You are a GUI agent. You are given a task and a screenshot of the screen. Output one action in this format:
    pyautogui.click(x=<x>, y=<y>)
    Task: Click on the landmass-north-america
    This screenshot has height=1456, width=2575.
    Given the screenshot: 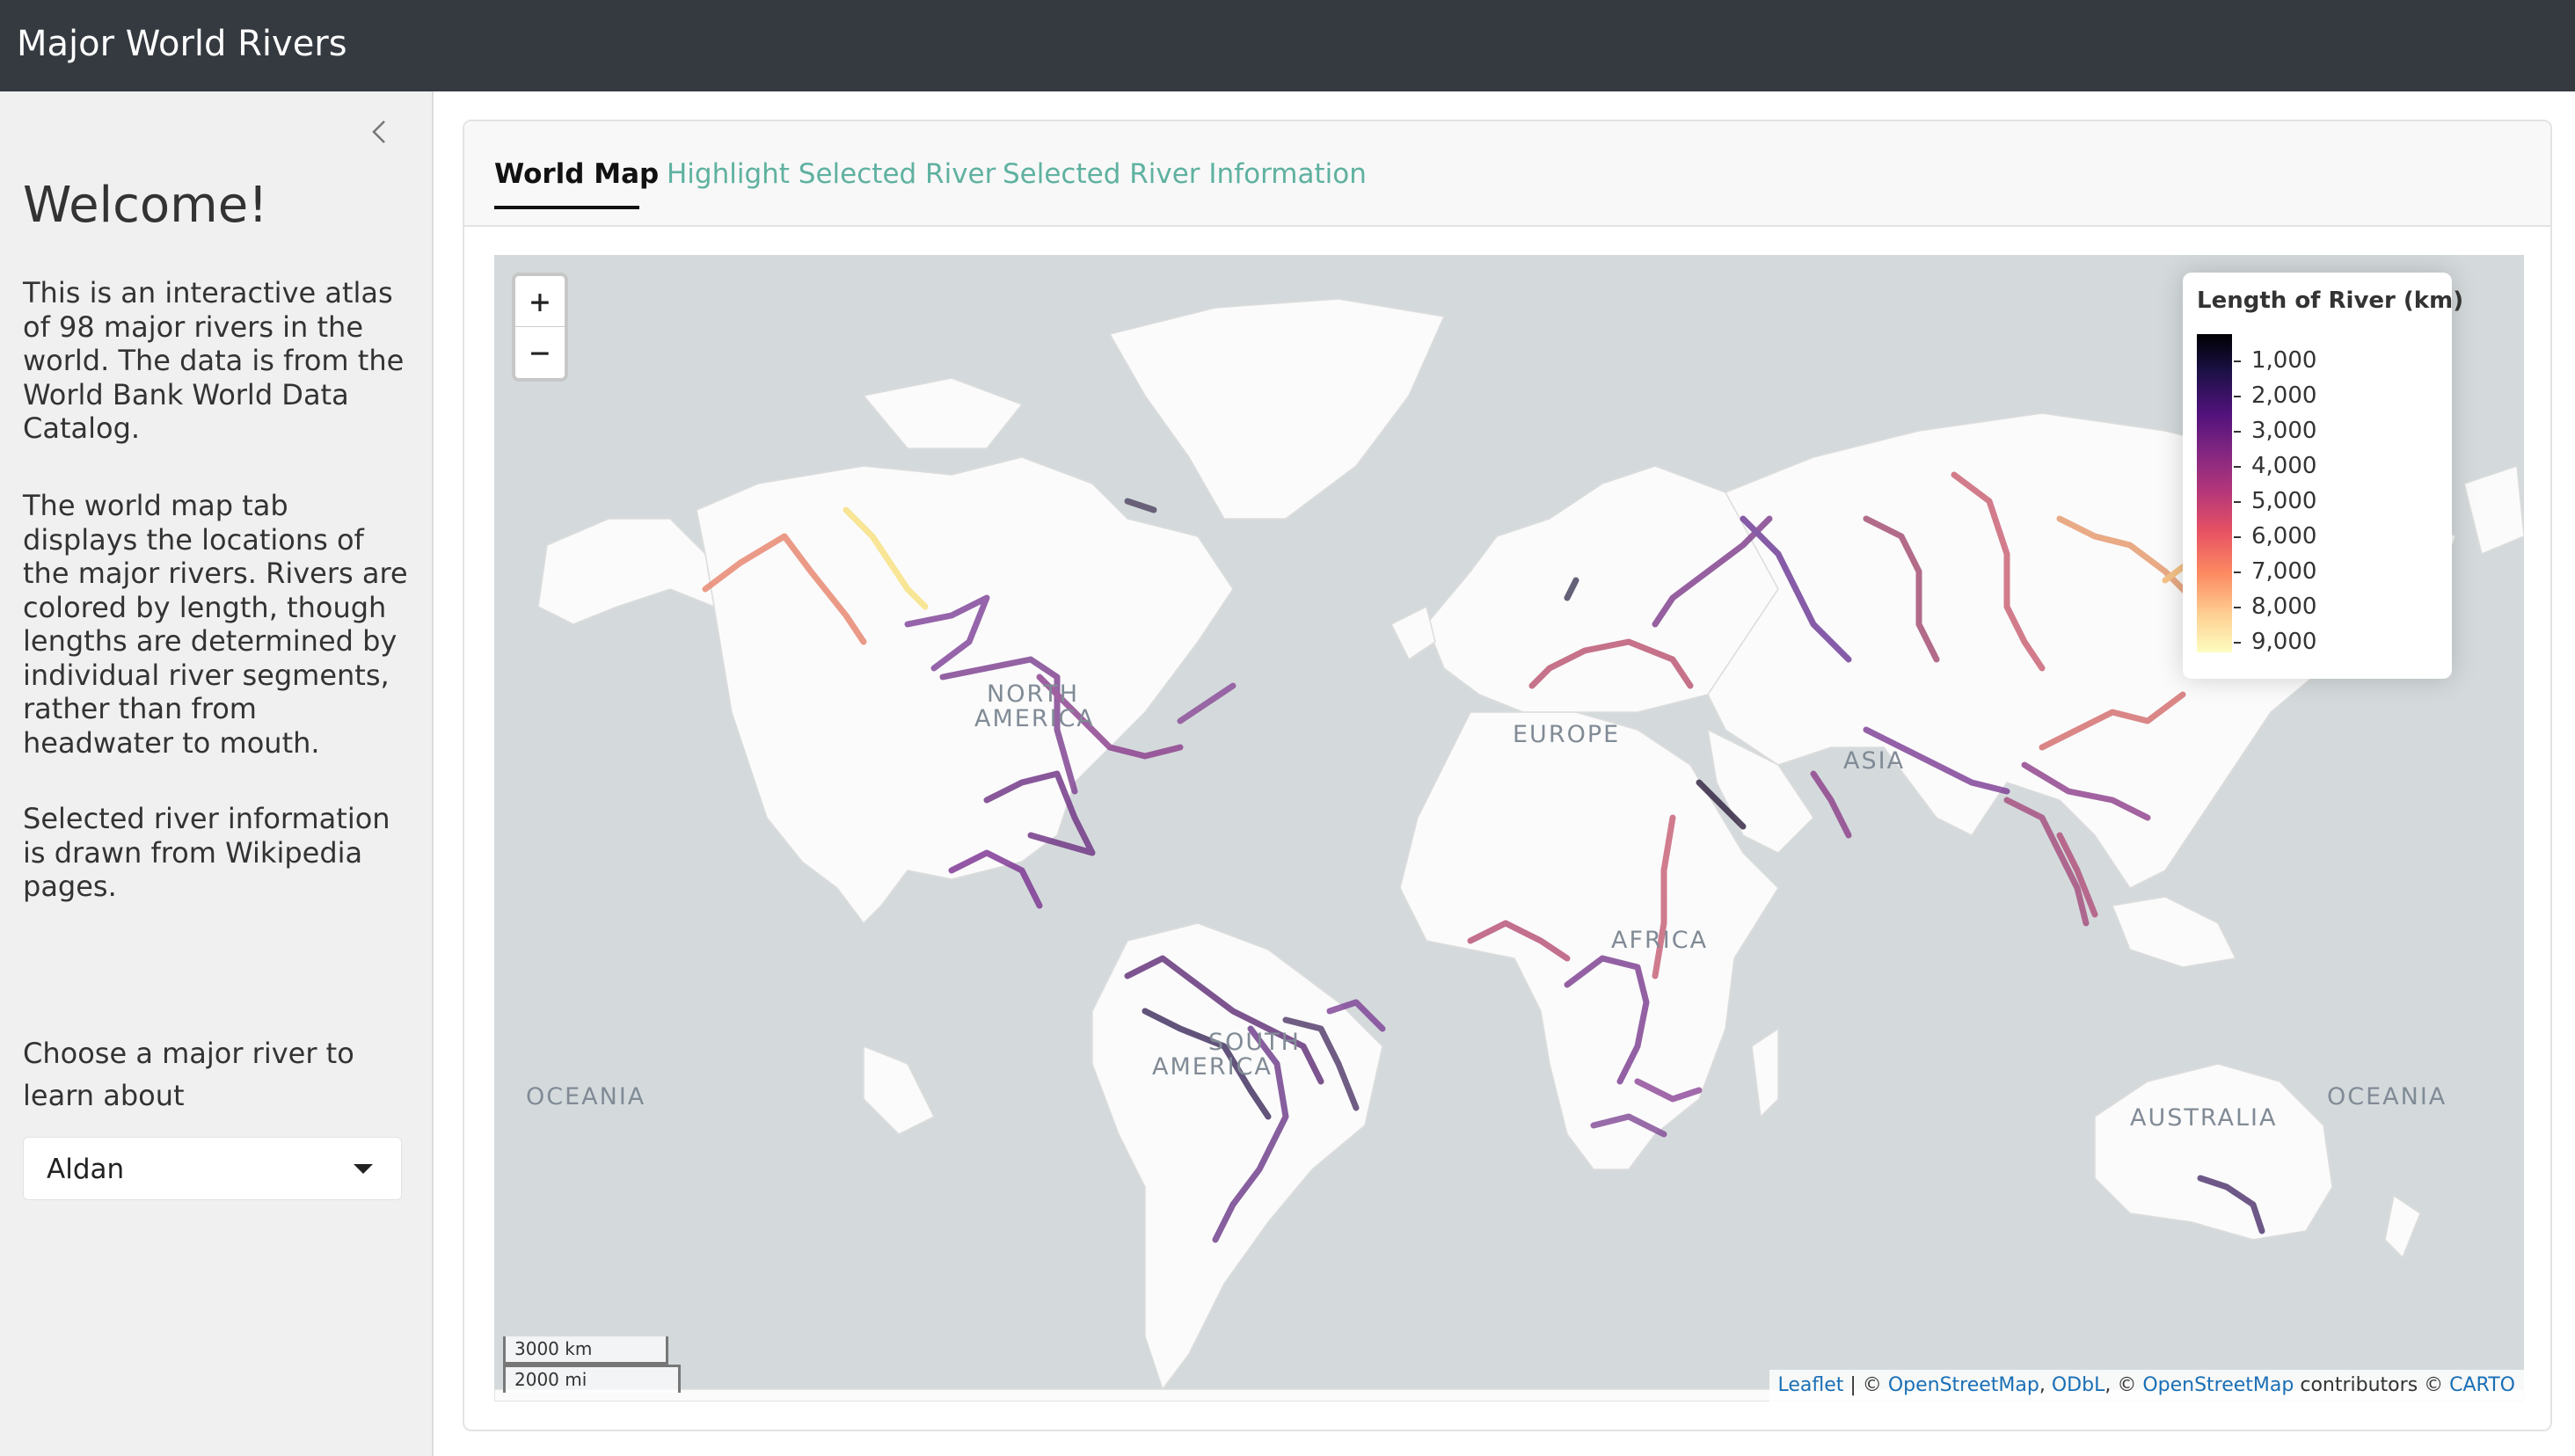 What is the action you would take?
    pyautogui.click(x=965, y=690)
    